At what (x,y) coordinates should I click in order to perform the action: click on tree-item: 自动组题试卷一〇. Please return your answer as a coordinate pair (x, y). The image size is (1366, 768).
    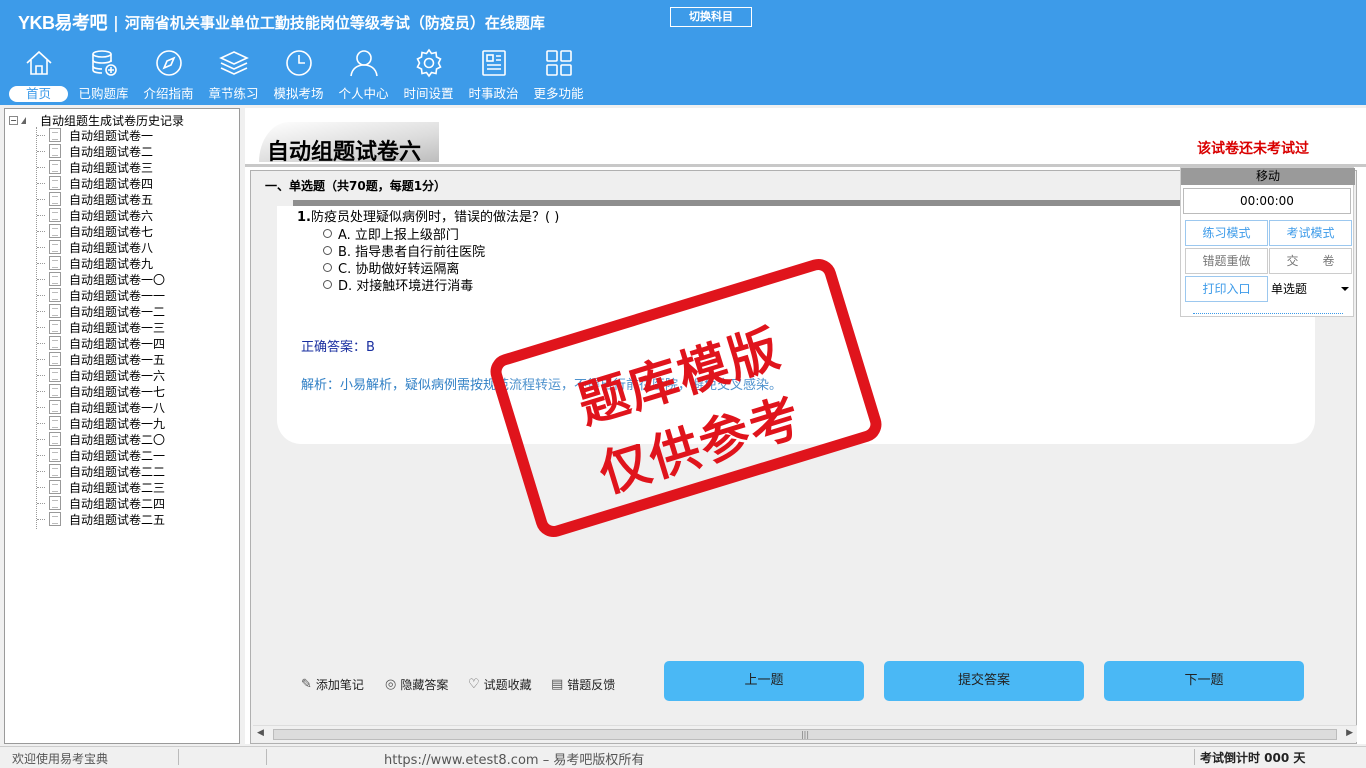
    Looking at the image, I should click on (101, 279).